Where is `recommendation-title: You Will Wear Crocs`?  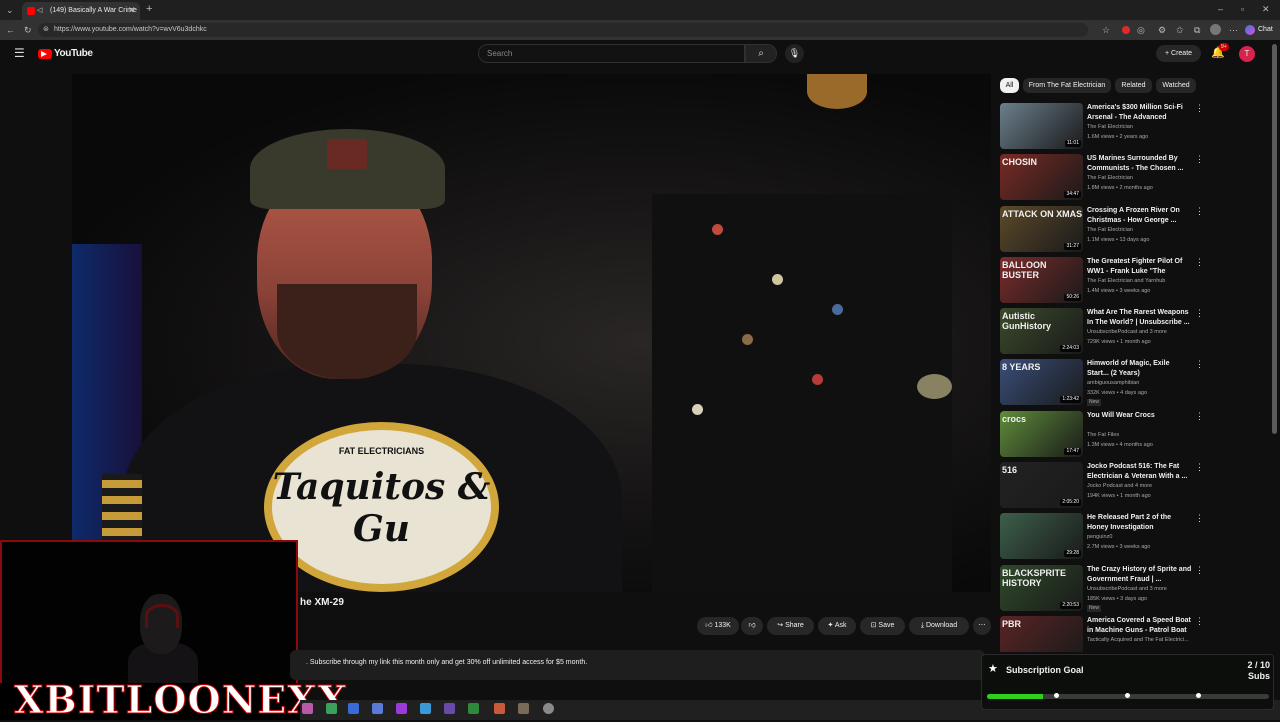 recommendation-title: You Will Wear Crocs is located at coordinates (1139, 416).